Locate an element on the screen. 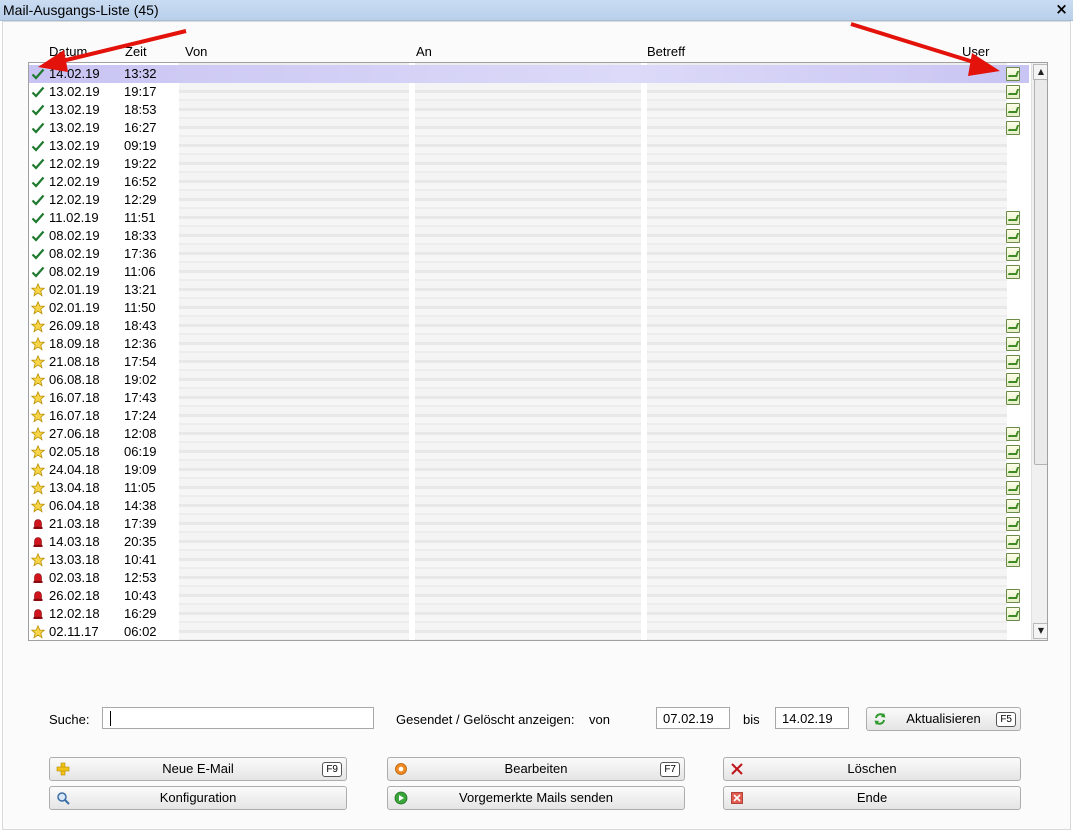 Image resolution: width=1073 pixels, height=836 pixels. column-header-an: An is located at coordinates (424, 51).